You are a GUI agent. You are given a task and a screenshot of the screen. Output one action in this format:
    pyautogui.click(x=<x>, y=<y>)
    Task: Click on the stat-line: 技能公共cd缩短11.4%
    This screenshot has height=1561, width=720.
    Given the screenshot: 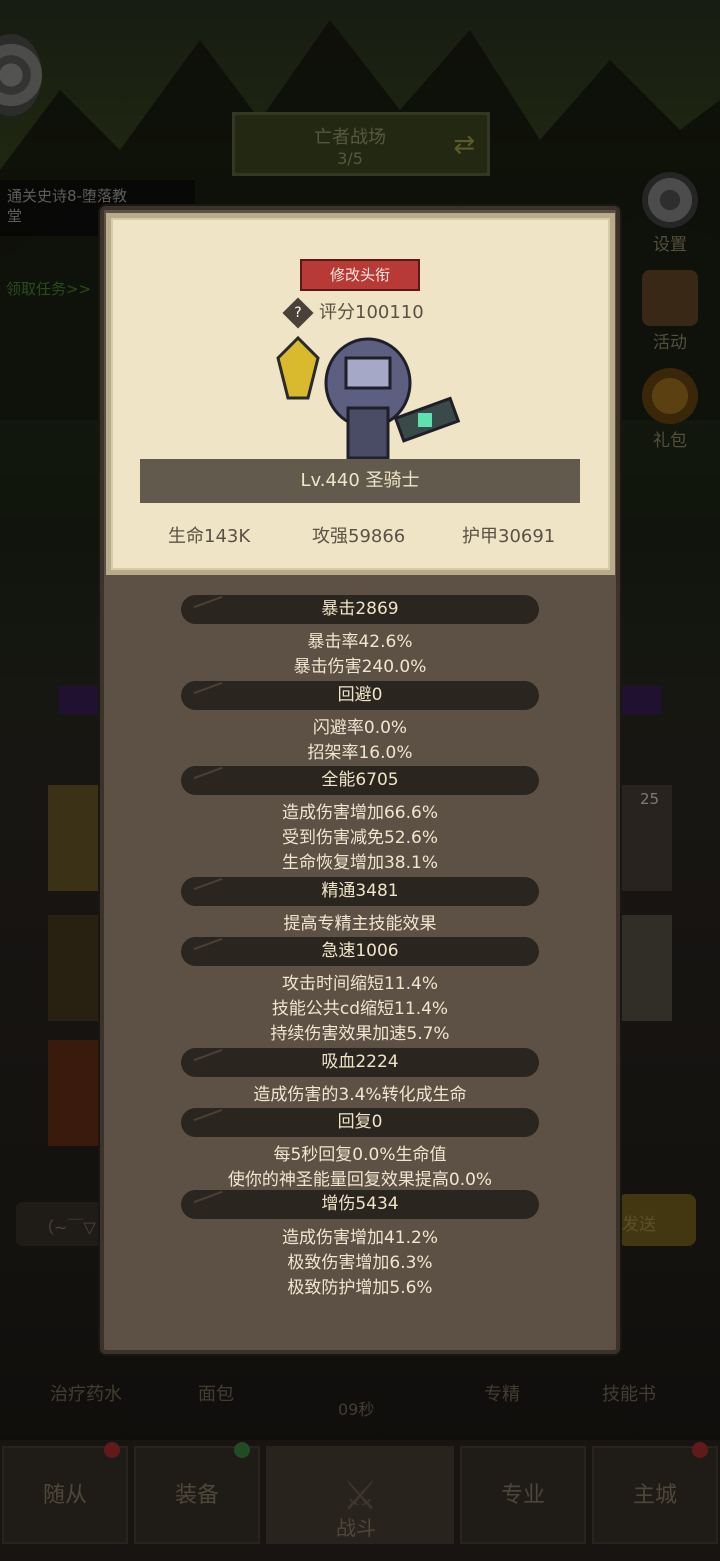 What is the action you would take?
    pyautogui.click(x=360, y=1009)
    